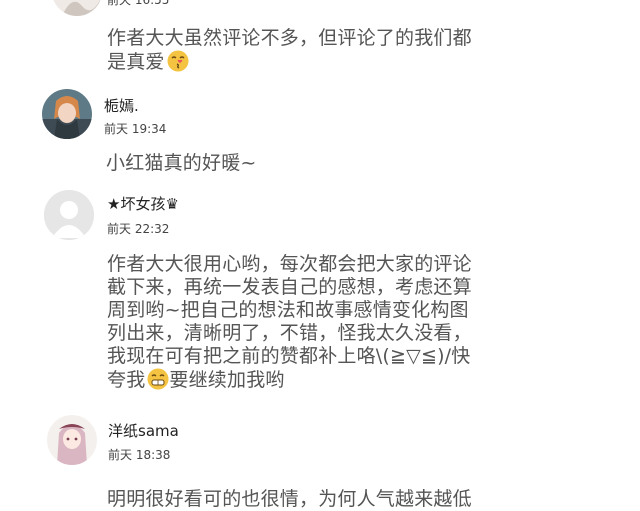  What do you see at coordinates (317, 62) in the screenshot?
I see `comment-body-line: 是真爱` at bounding box center [317, 62].